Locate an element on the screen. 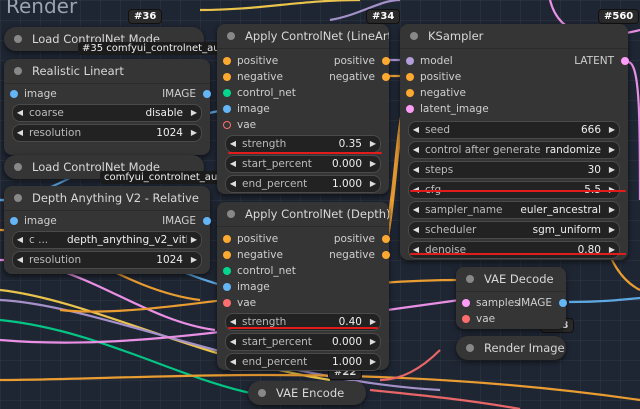 The height and width of the screenshot is (409, 640). input-slot-samples: samples IMAGE is located at coordinates (511, 303).